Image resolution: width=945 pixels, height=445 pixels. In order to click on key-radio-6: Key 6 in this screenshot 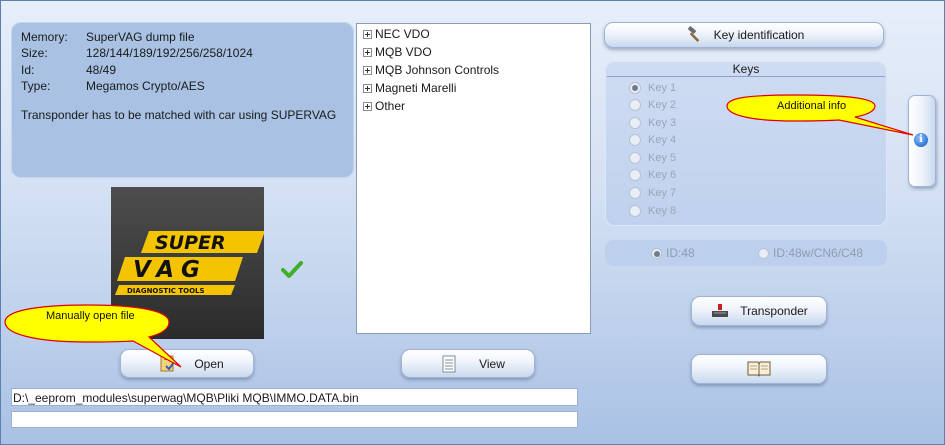, I will do `click(652, 175)`.